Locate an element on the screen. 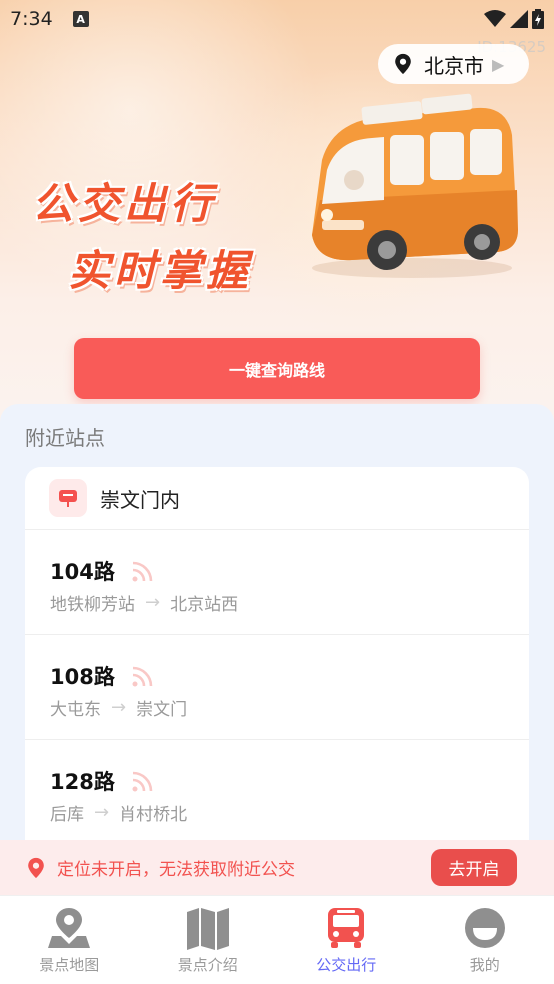  route-from: 大屯东 is located at coordinates (75, 710).